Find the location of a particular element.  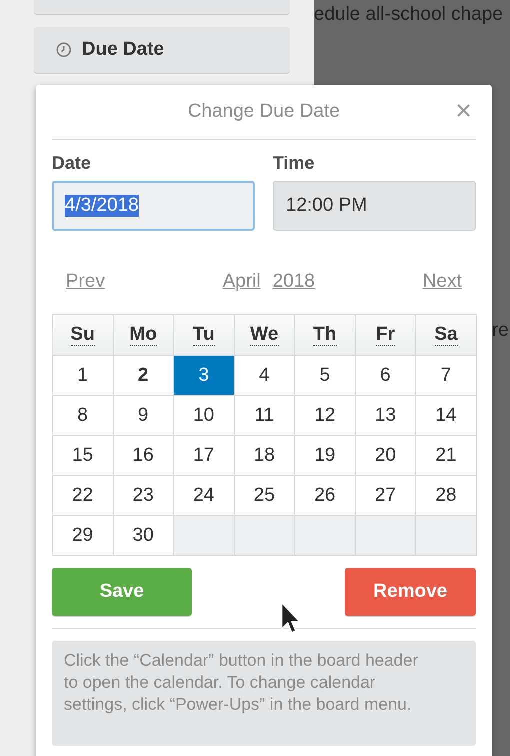

calendar-day: 13 is located at coordinates (385, 416).